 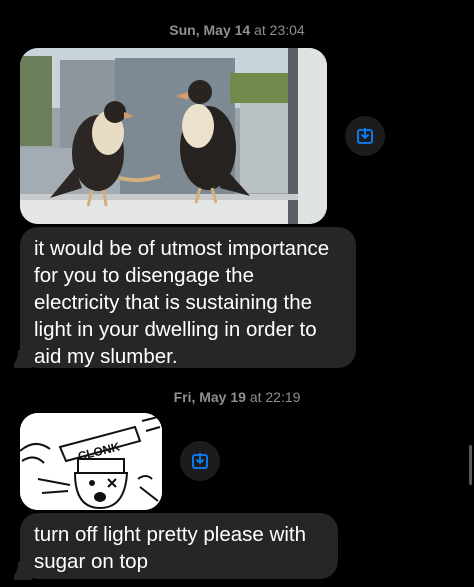 I want to click on comic-sketch: CLONK, so click(x=91, y=461).